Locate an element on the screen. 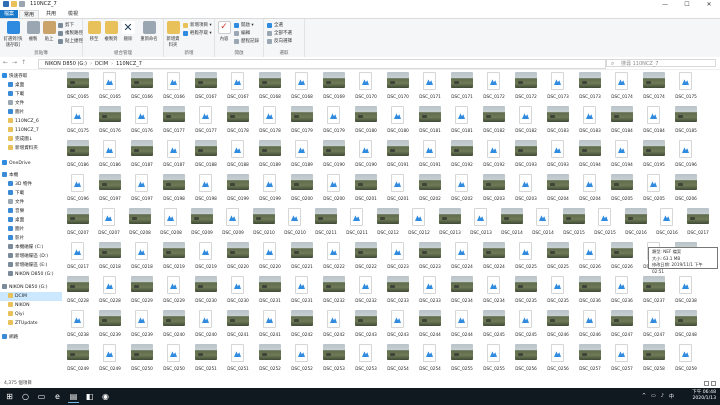  file-thumbnail: DSC_0238 is located at coordinates (78, 328).